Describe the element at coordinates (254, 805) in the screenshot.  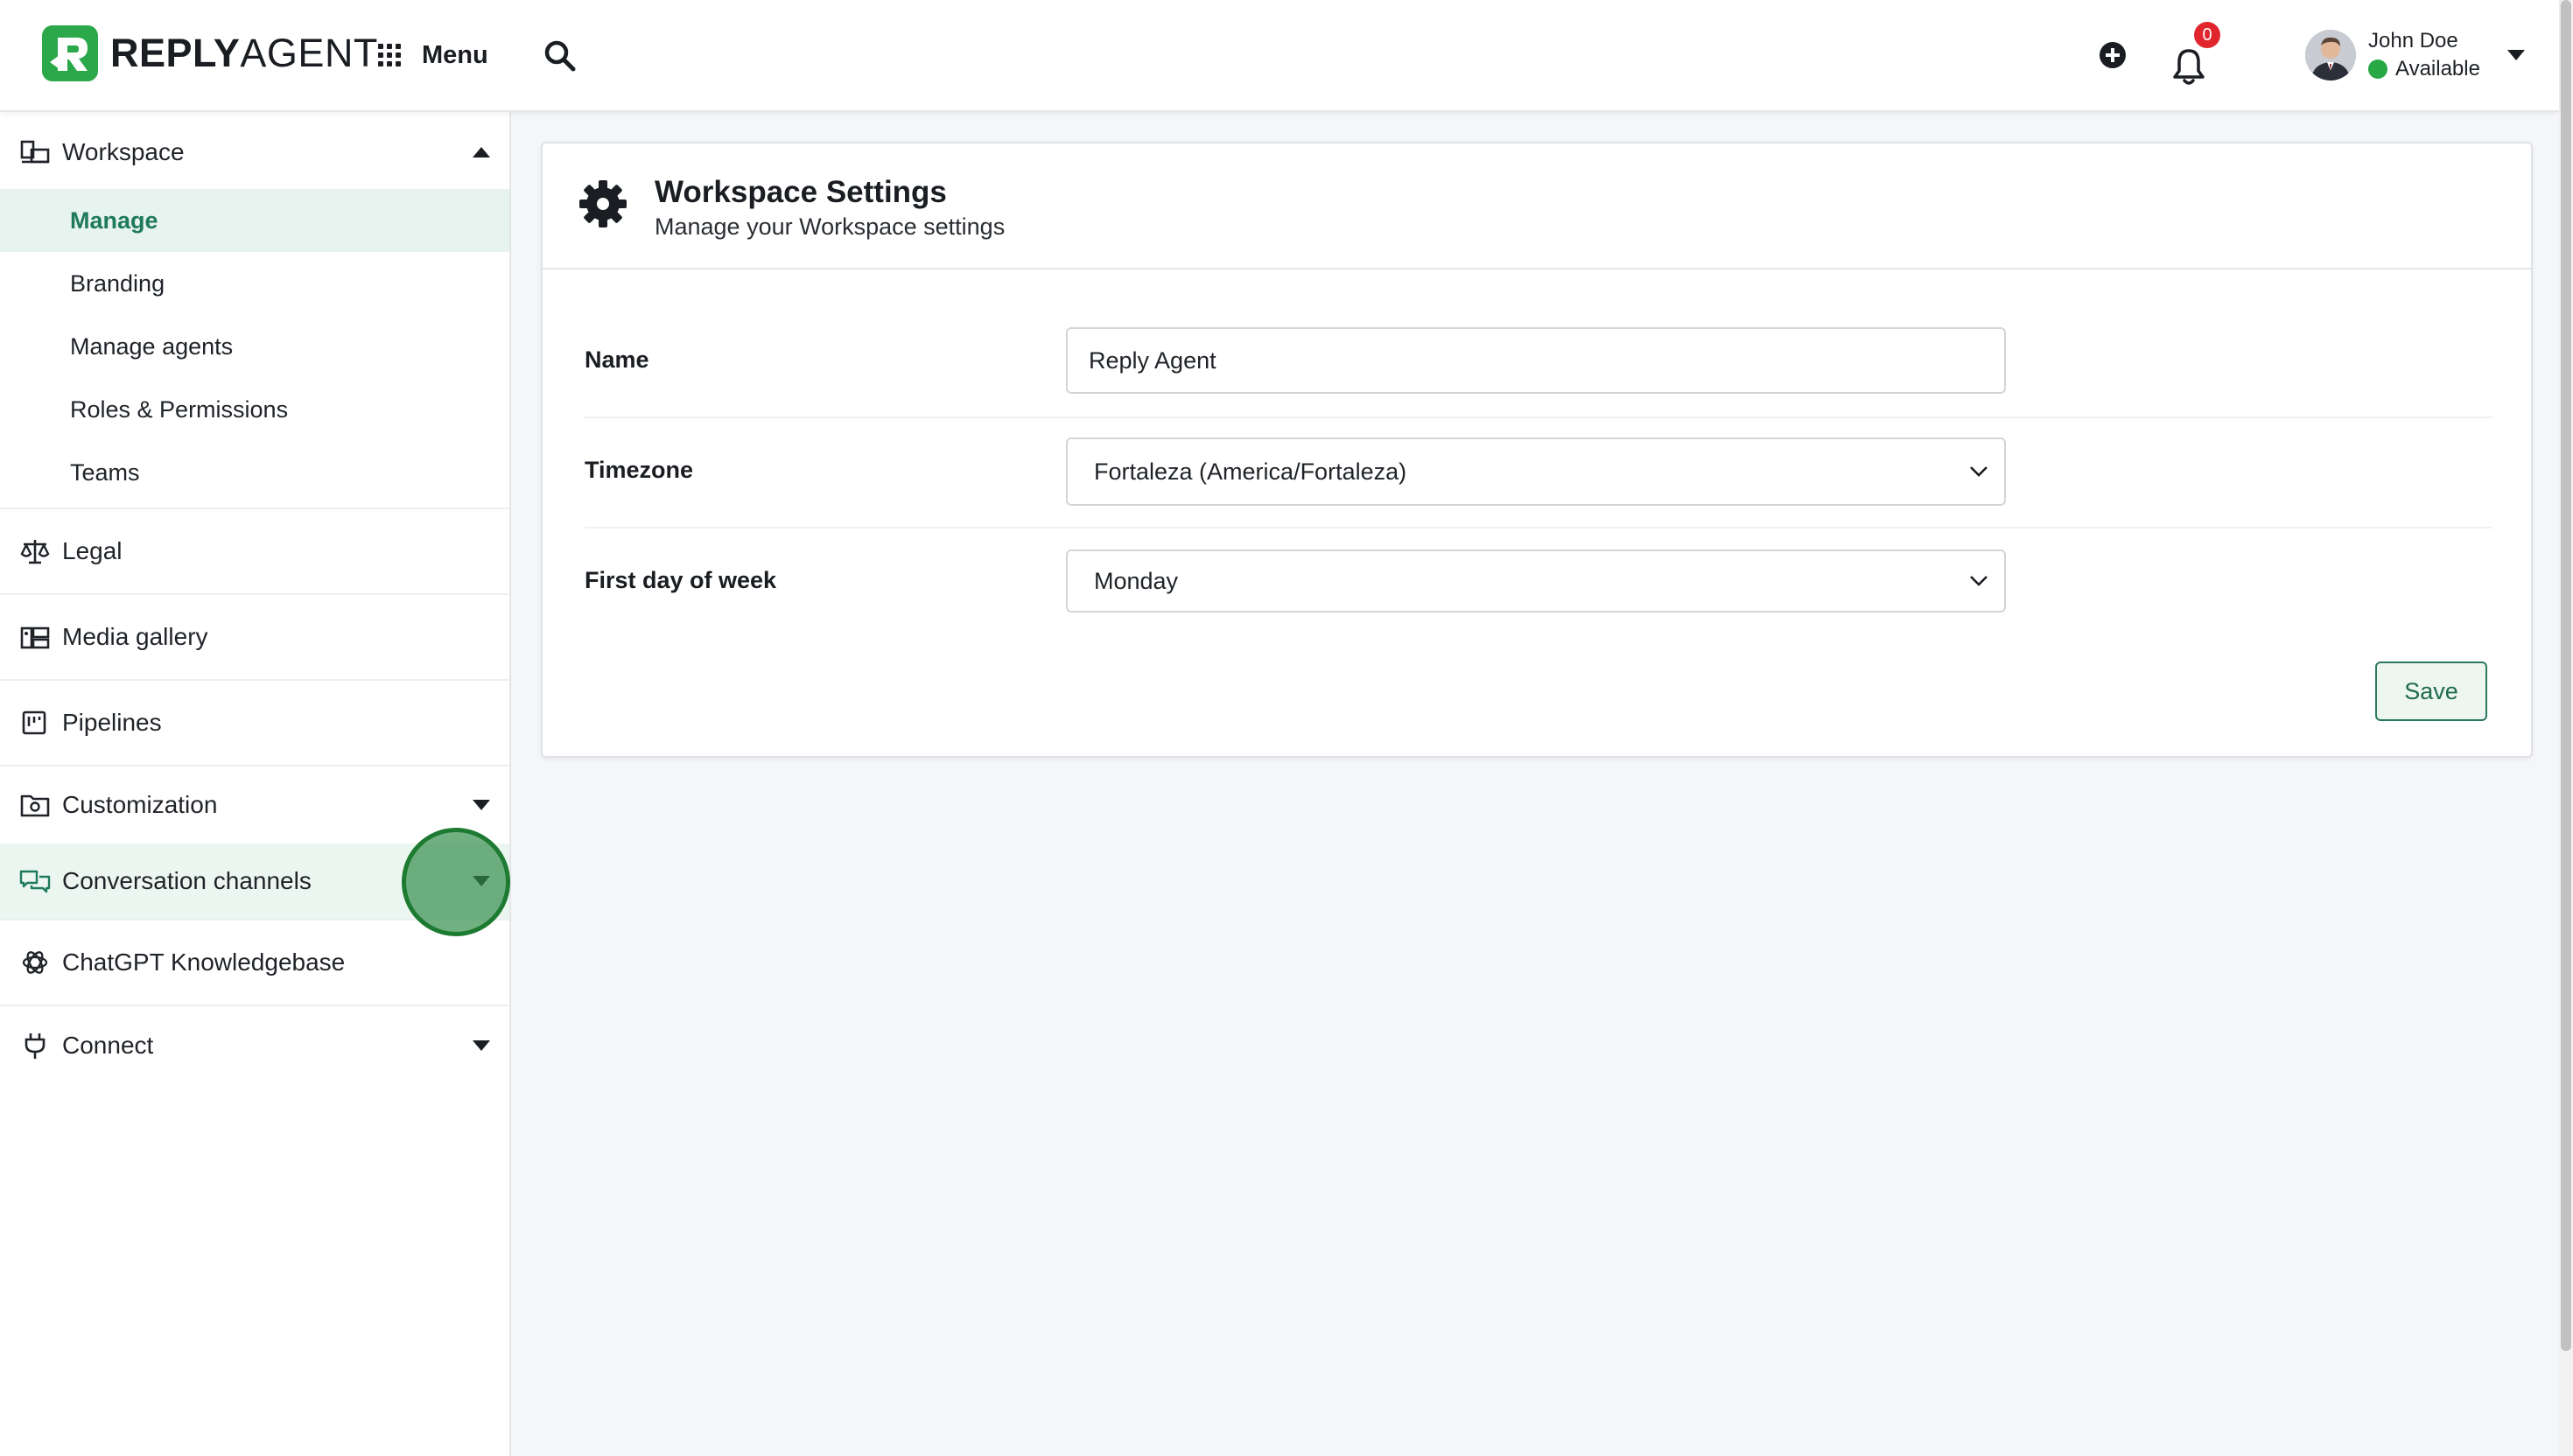
I see `sidebar-item-customization: Customization` at that location.